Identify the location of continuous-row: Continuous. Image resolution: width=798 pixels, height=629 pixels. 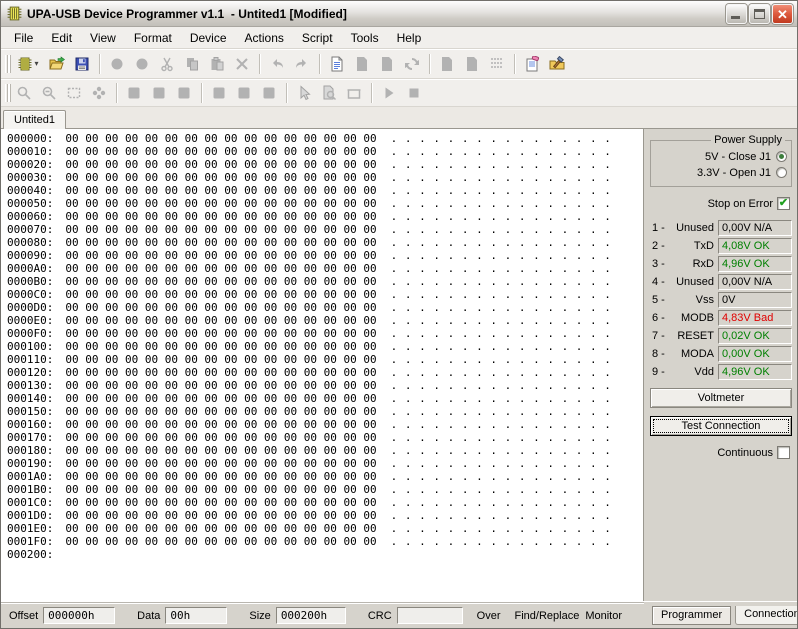
(719, 452).